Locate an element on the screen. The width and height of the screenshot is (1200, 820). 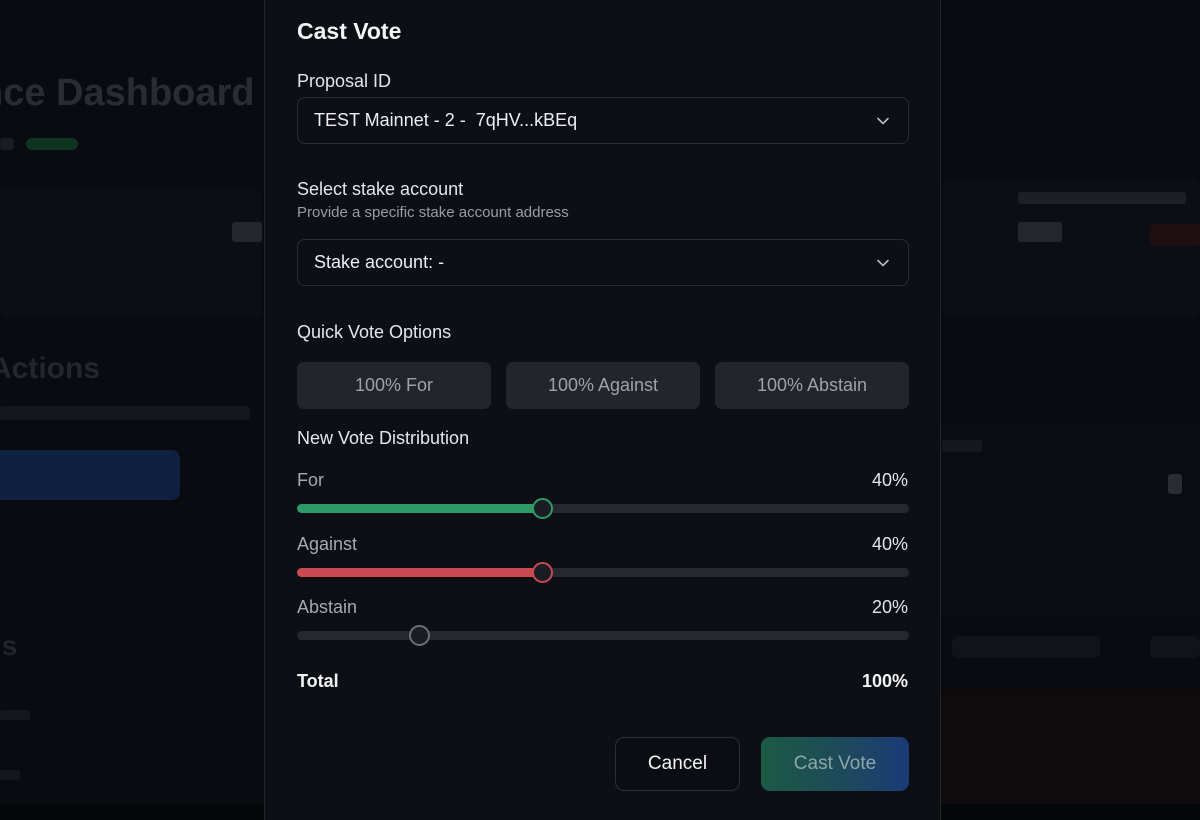
proposal-id-label: Proposal ID is located at coordinates (344, 81).